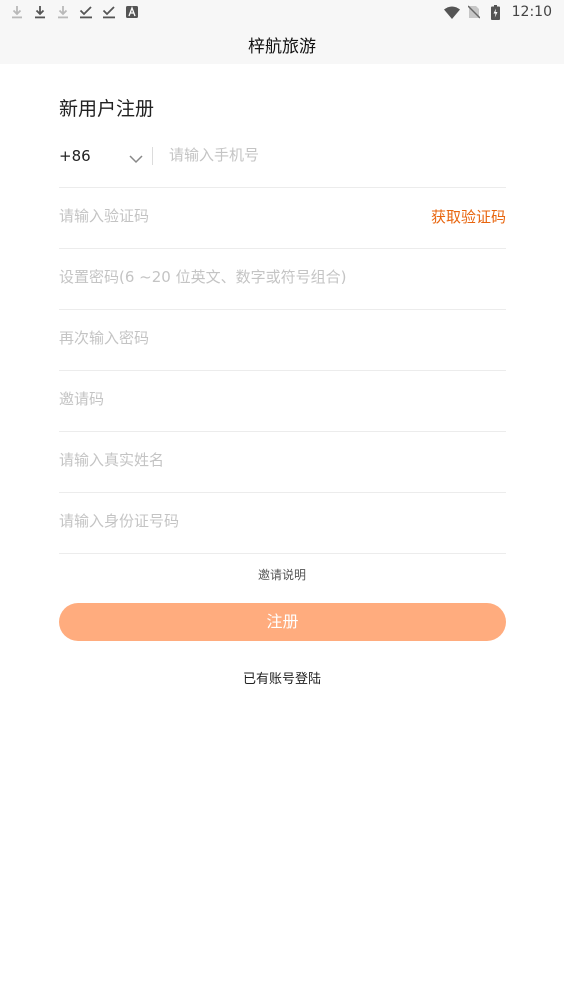 The height and width of the screenshot is (1002, 564). I want to click on password-input, so click(282, 277).